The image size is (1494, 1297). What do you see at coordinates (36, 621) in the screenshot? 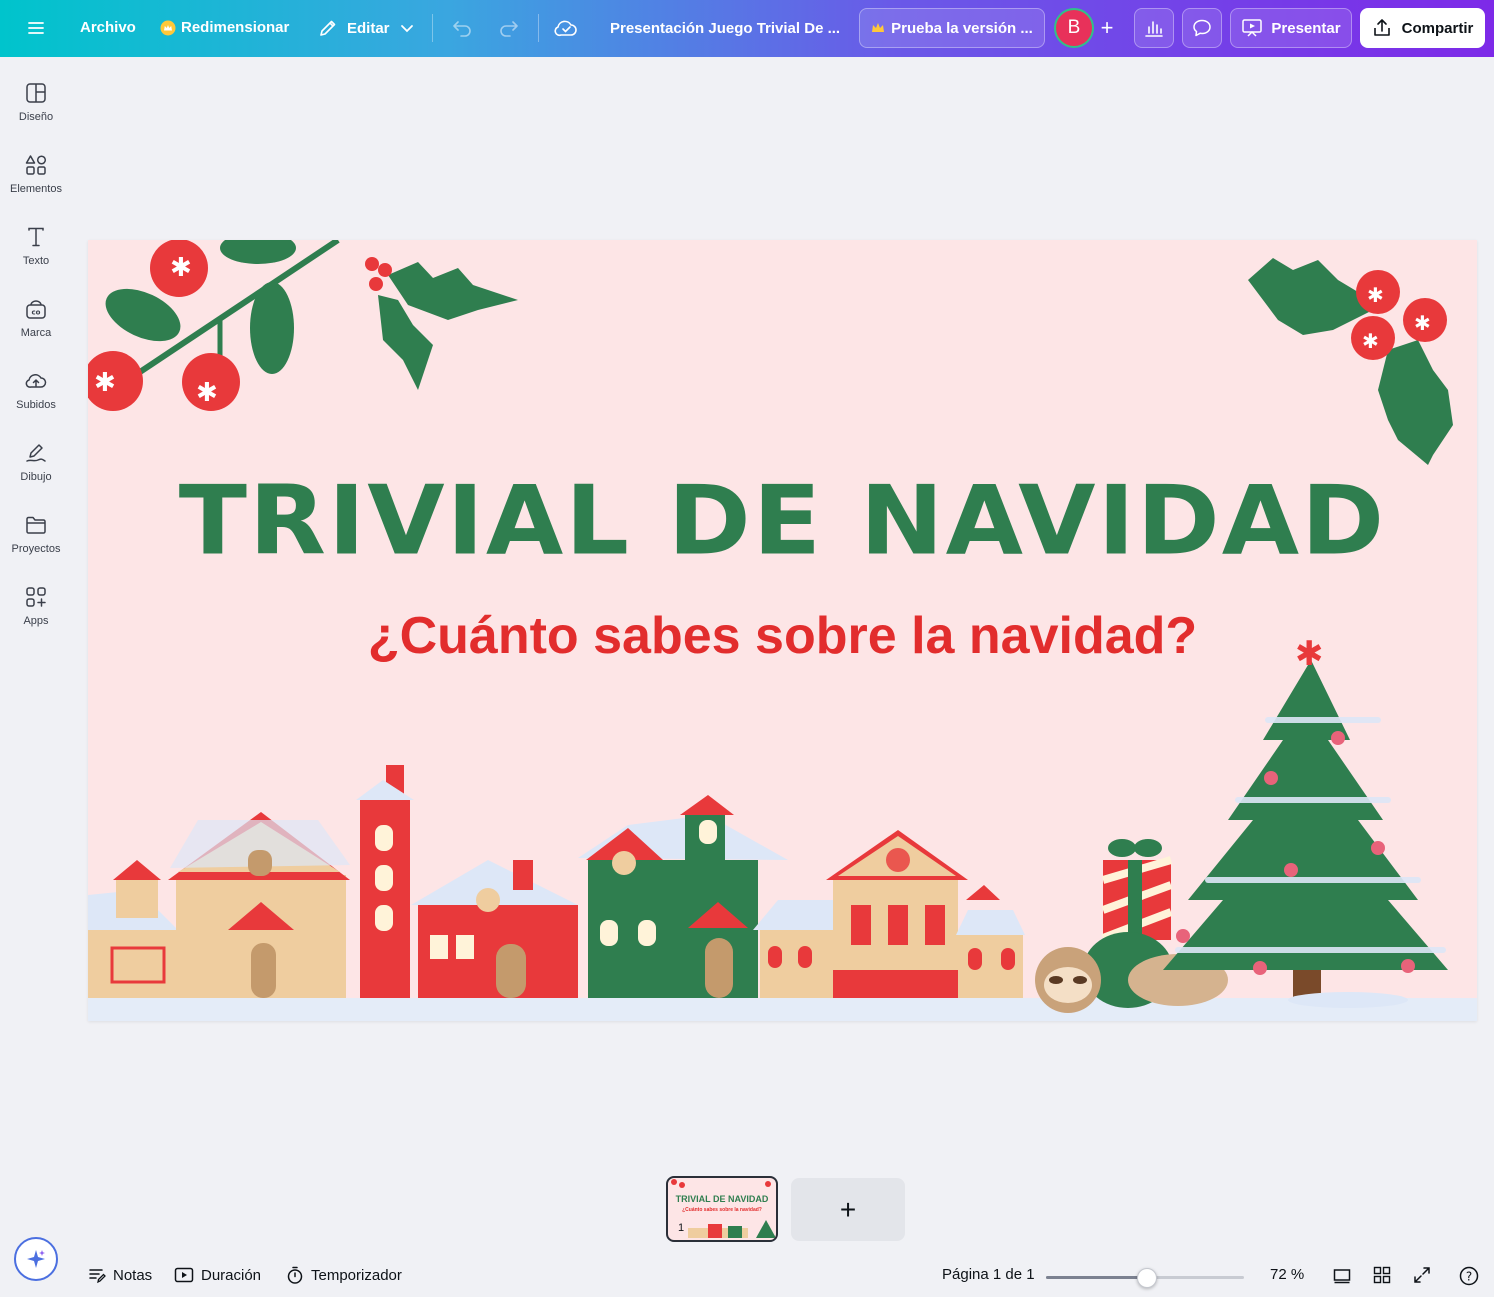
I see `sidebar-label: Apps` at bounding box center [36, 621].